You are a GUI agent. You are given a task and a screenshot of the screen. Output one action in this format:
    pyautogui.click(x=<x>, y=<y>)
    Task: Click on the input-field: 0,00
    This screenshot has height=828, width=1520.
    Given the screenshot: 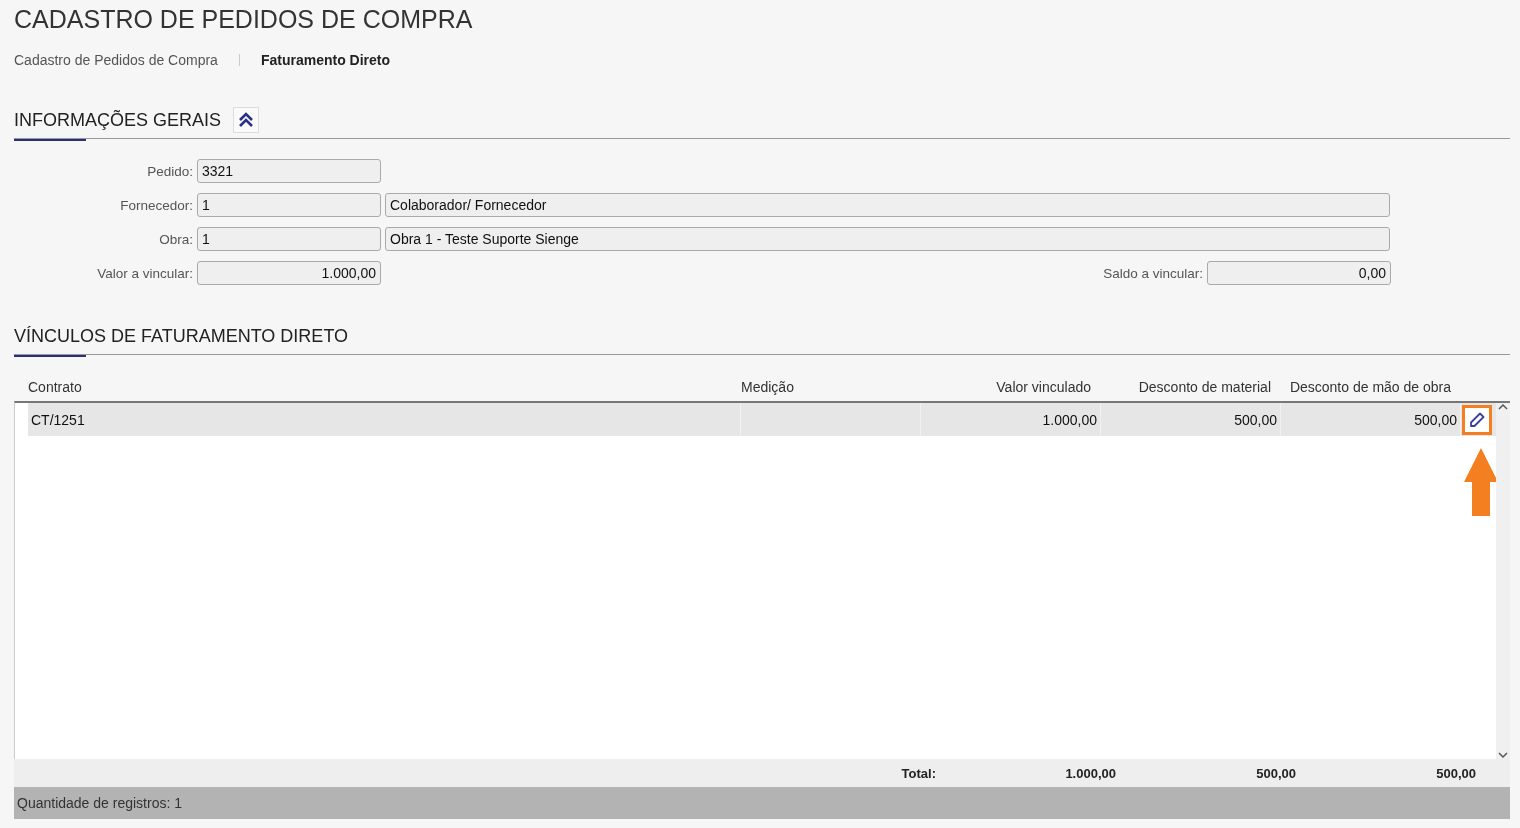 What is the action you would take?
    pyautogui.click(x=1299, y=273)
    